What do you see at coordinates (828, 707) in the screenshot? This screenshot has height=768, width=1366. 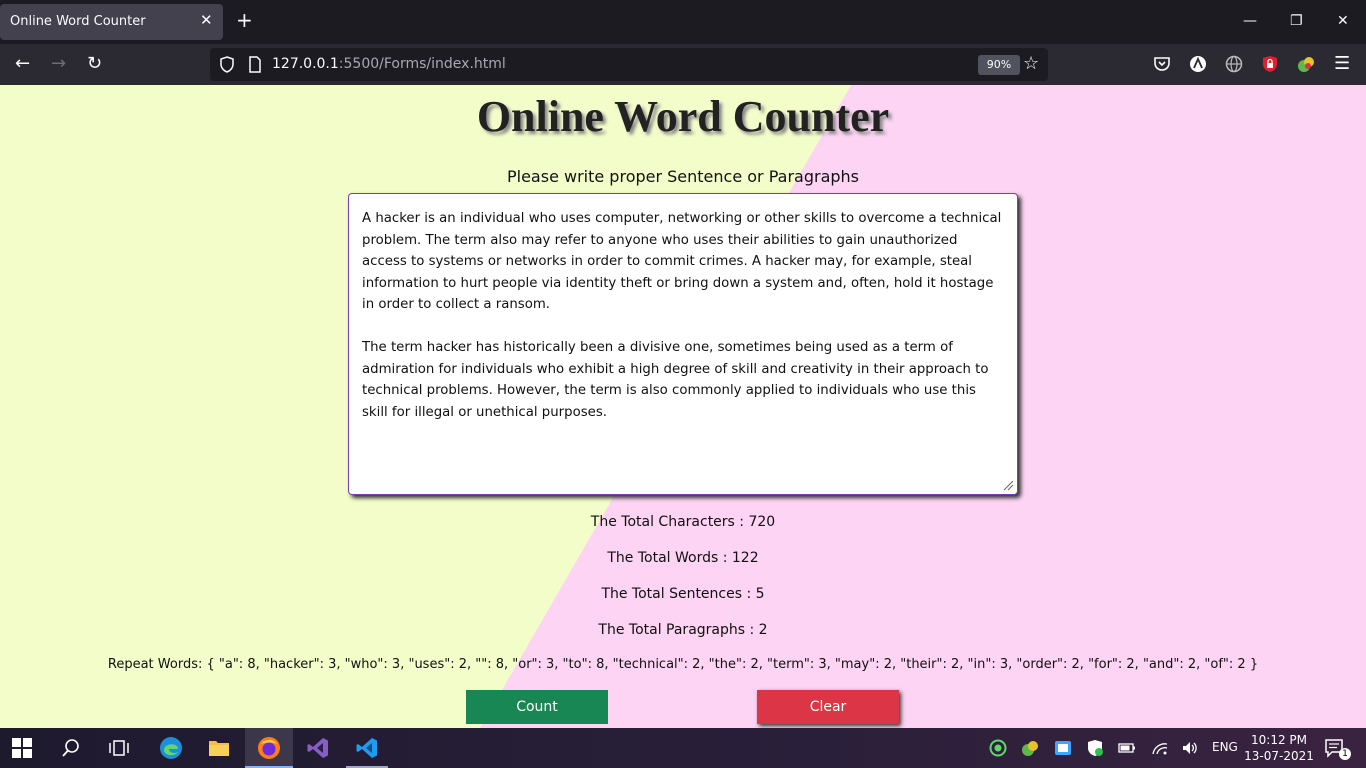 I see `clear-button: Clear` at bounding box center [828, 707].